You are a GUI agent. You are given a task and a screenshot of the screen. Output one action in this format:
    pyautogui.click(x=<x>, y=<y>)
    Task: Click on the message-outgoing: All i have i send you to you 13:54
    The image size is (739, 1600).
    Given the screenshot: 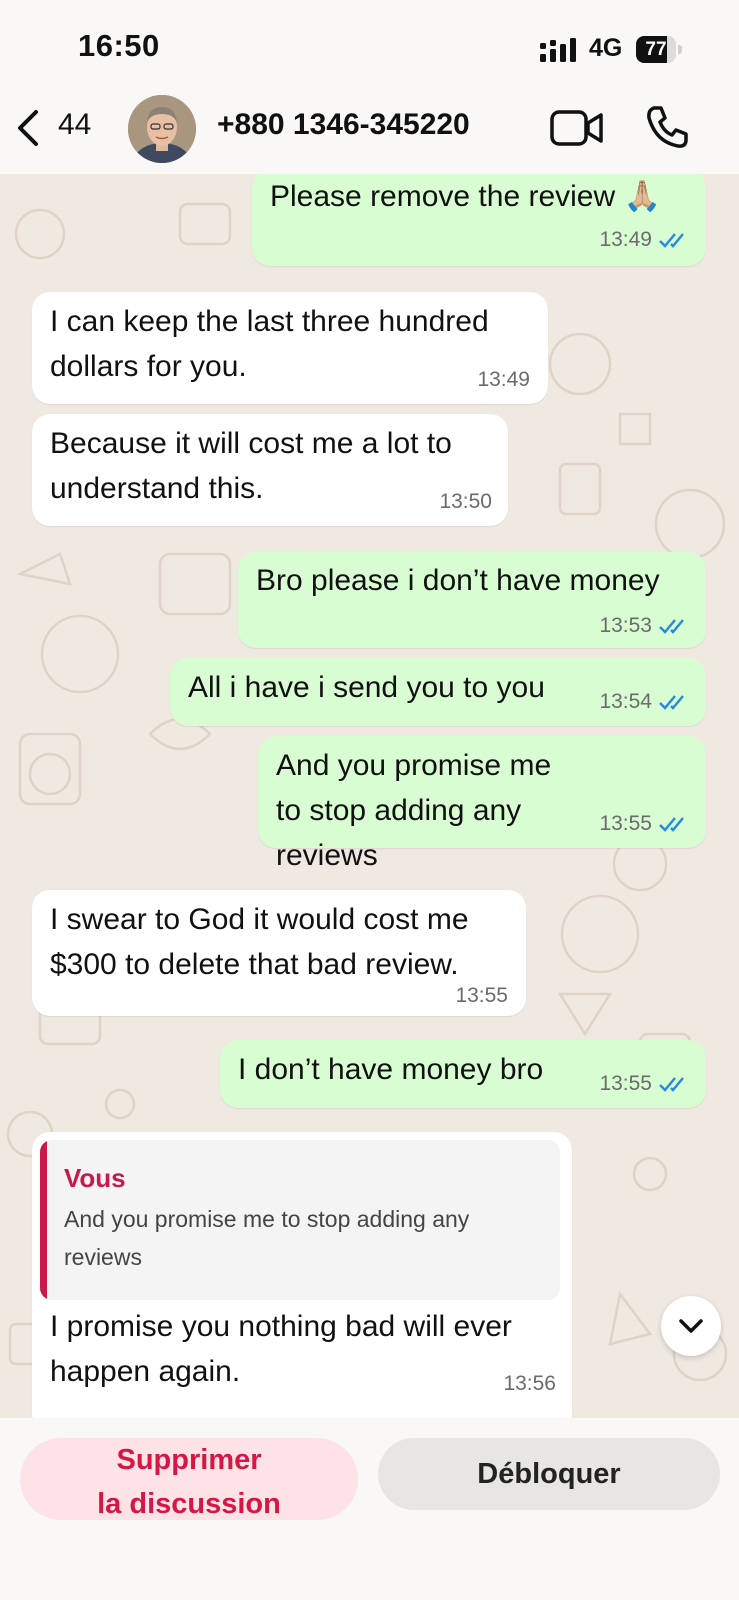 What is the action you would take?
    pyautogui.click(x=438, y=692)
    